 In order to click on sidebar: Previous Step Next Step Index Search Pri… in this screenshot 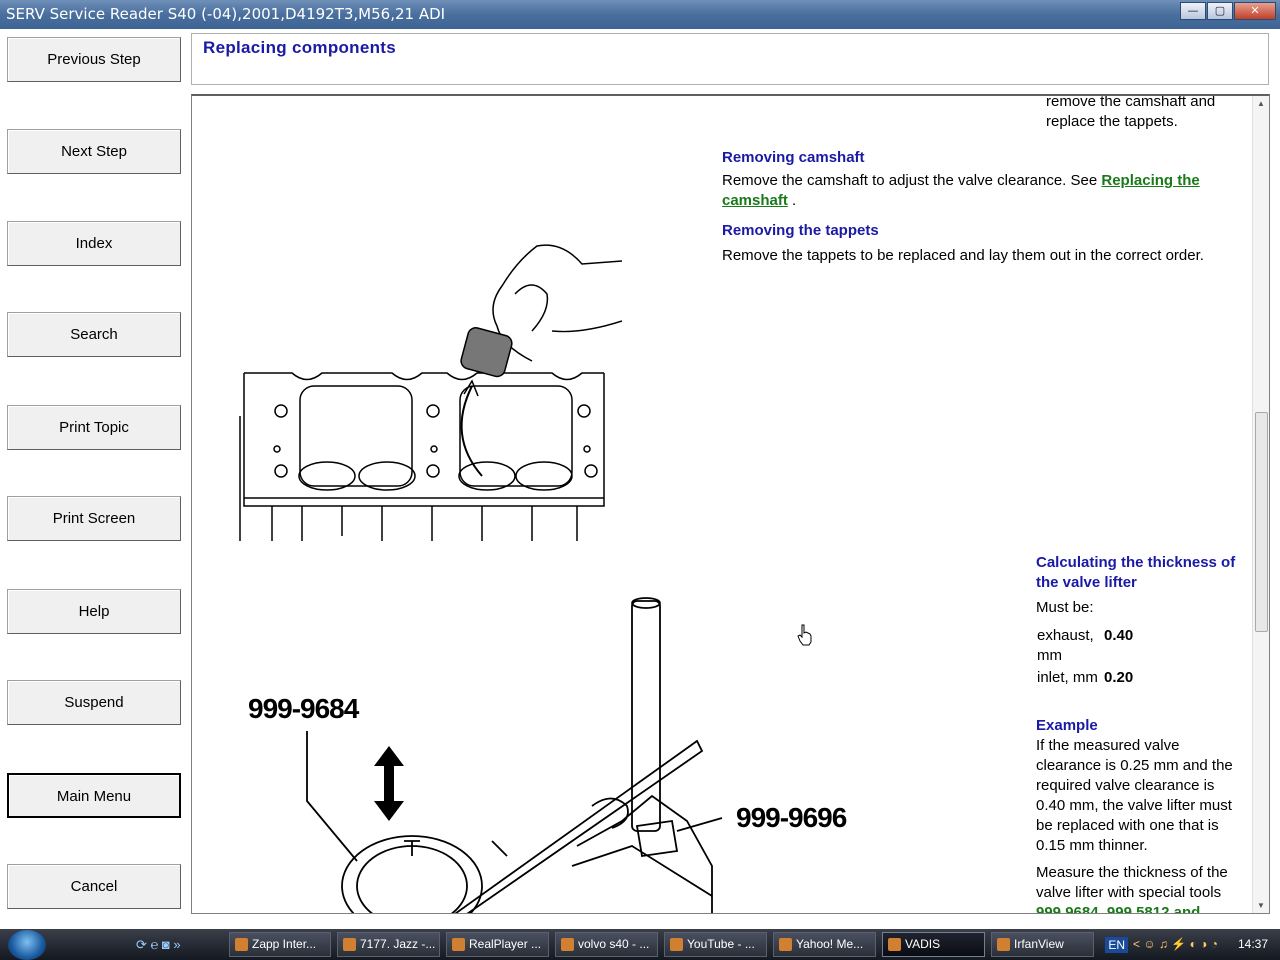, I will do `click(95, 474)`.